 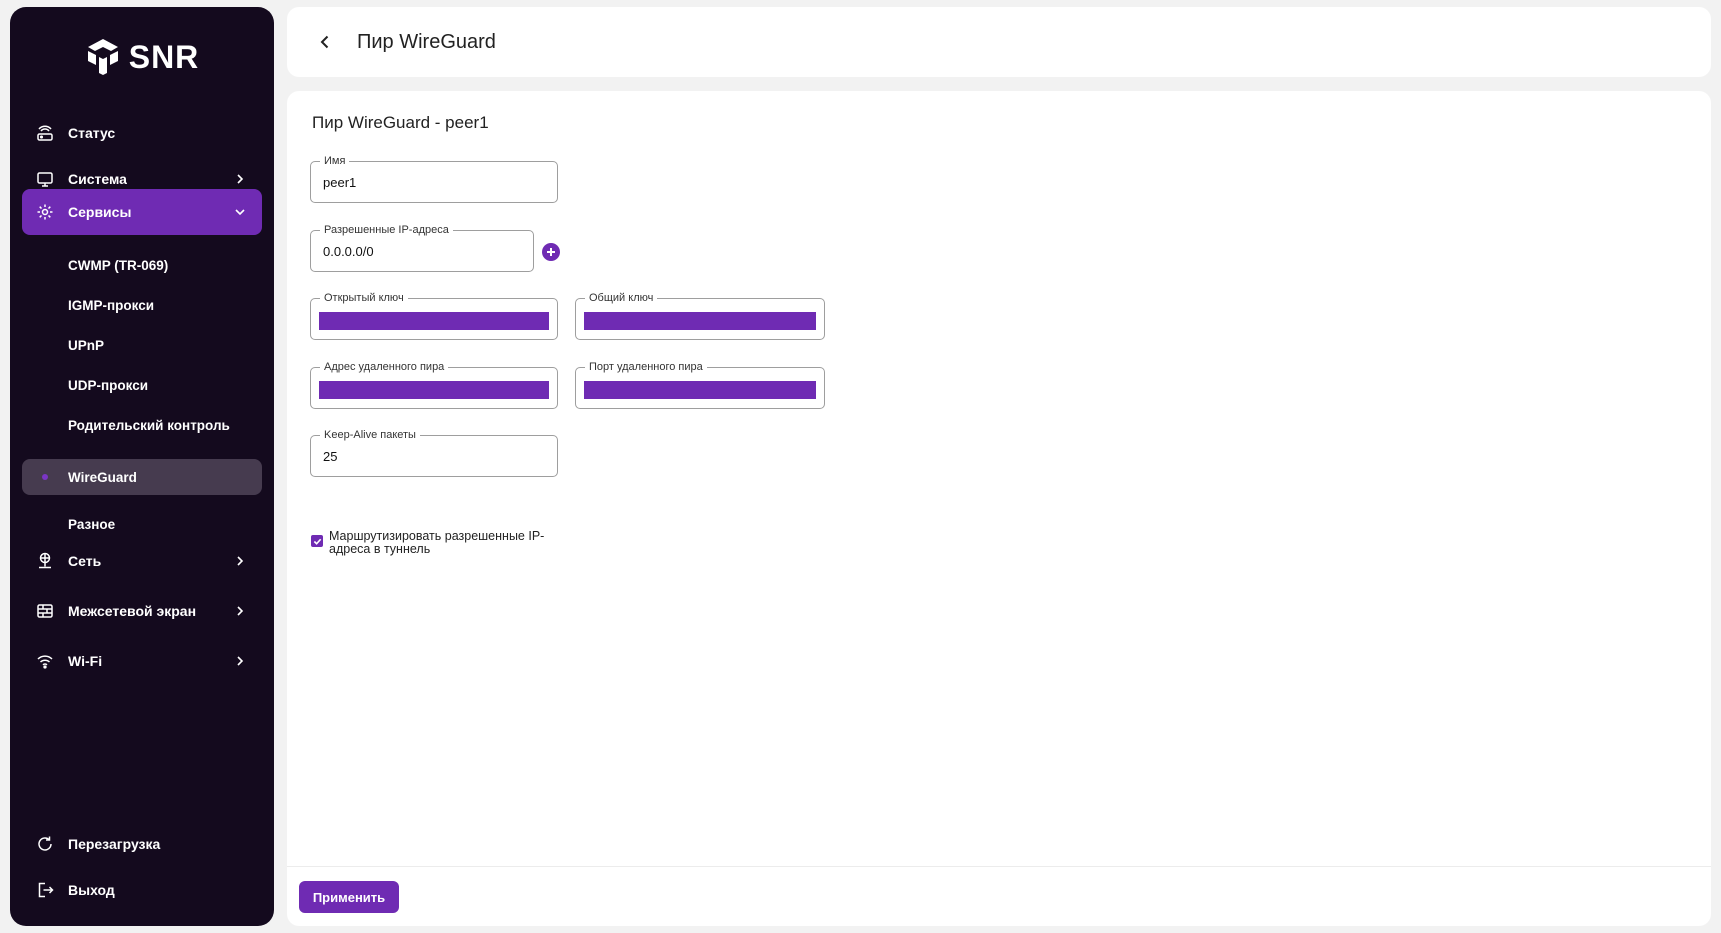 What do you see at coordinates (85, 561) in the screenshot?
I see `sidebar-item-label: Сеть` at bounding box center [85, 561].